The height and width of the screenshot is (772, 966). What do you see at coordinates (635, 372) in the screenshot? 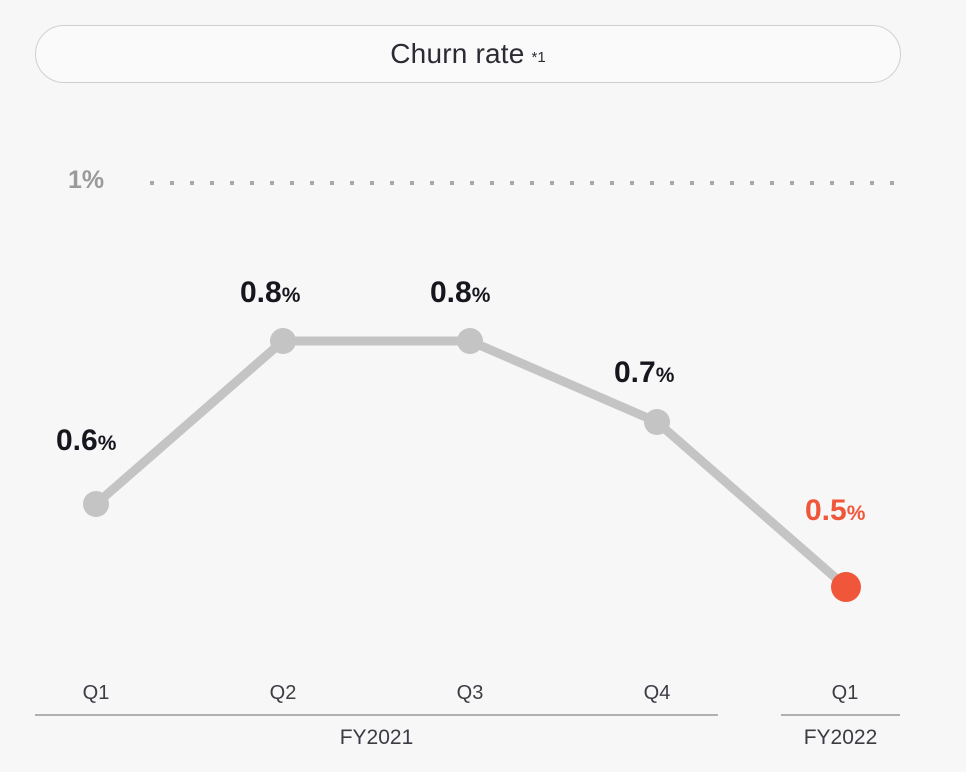
I see `data-label-q4-fy2021-value: 0.7` at bounding box center [635, 372].